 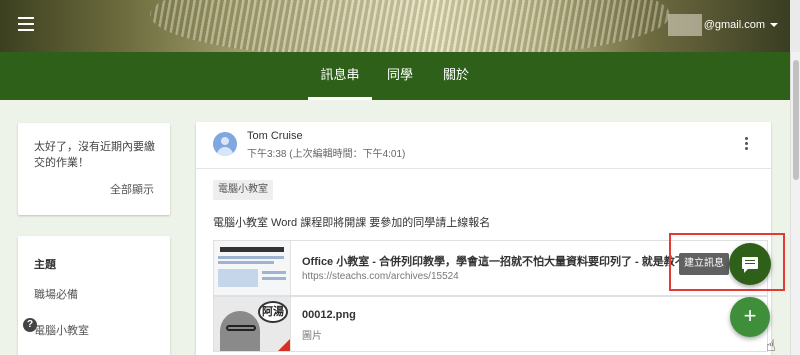 What do you see at coordinates (340, 76) in the screenshot?
I see `tab-stream: 訊息串` at bounding box center [340, 76].